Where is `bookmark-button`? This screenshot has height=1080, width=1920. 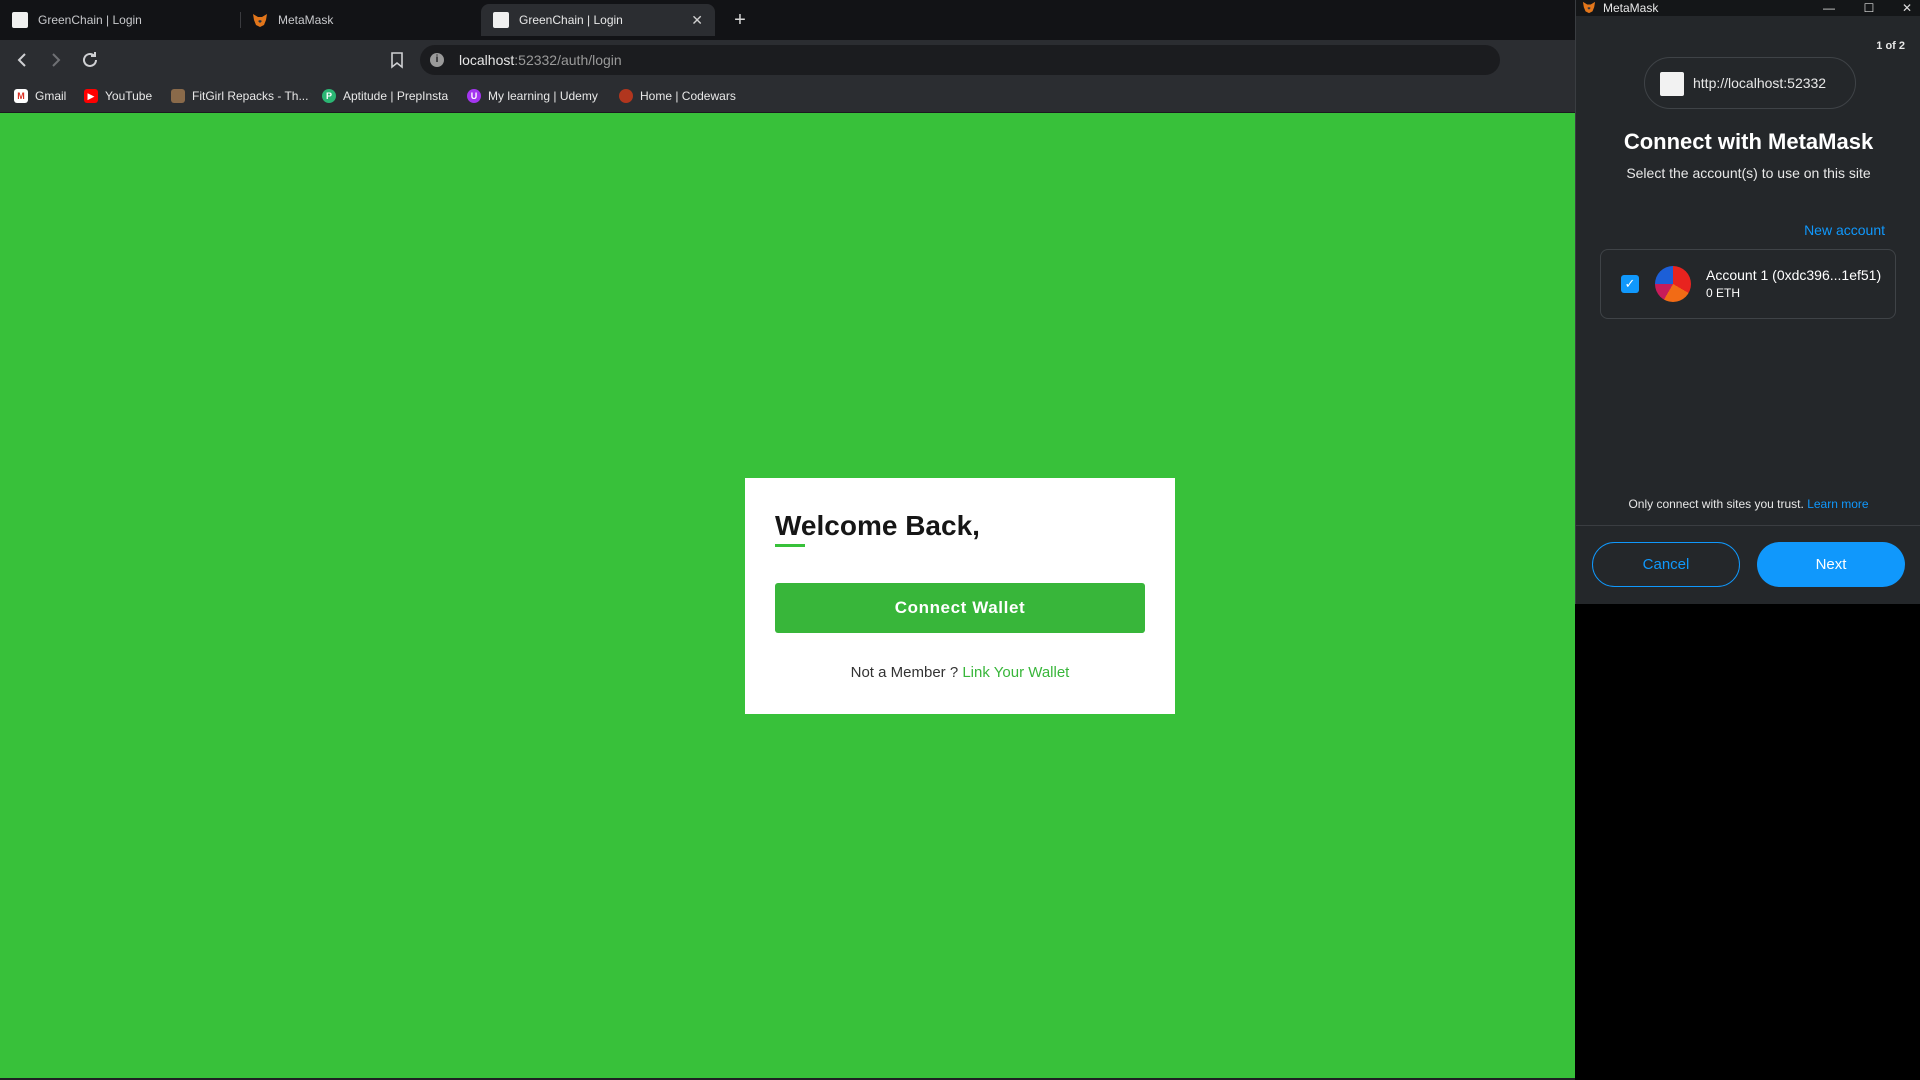
bookmark-button is located at coordinates (397, 60).